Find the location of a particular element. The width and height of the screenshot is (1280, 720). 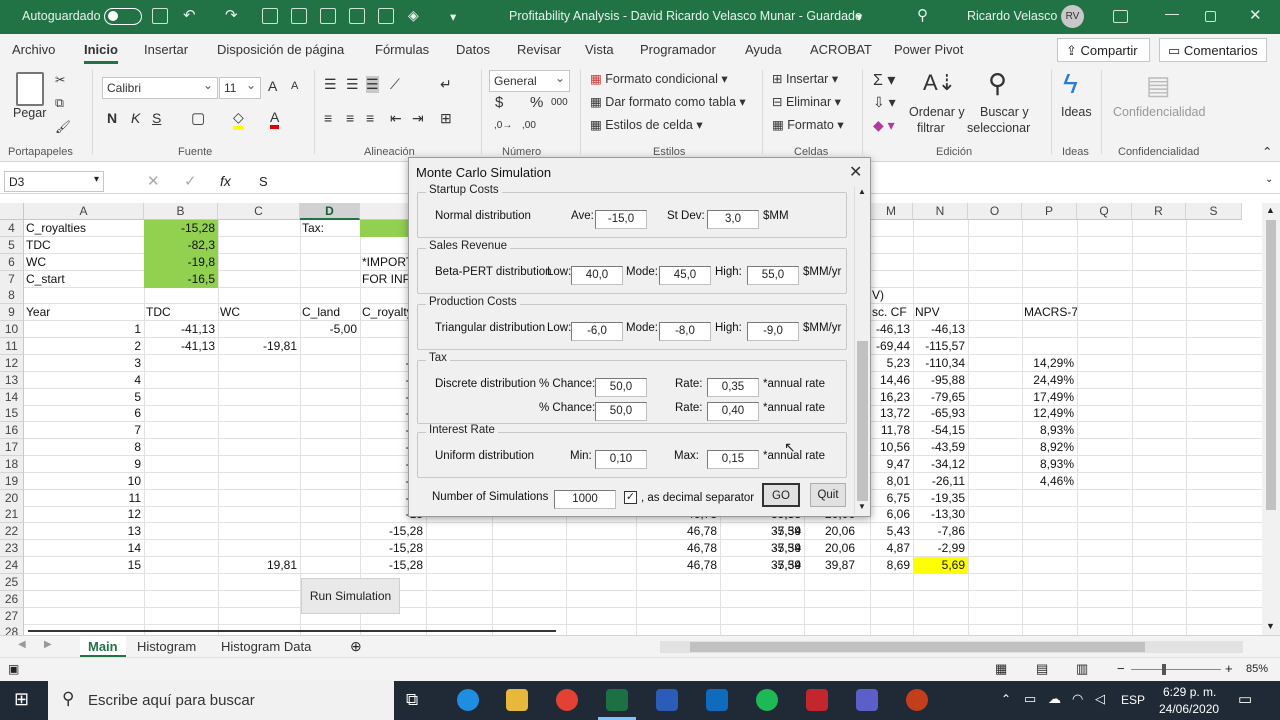

merge-center-icon: ⊞ is located at coordinates (446, 118).